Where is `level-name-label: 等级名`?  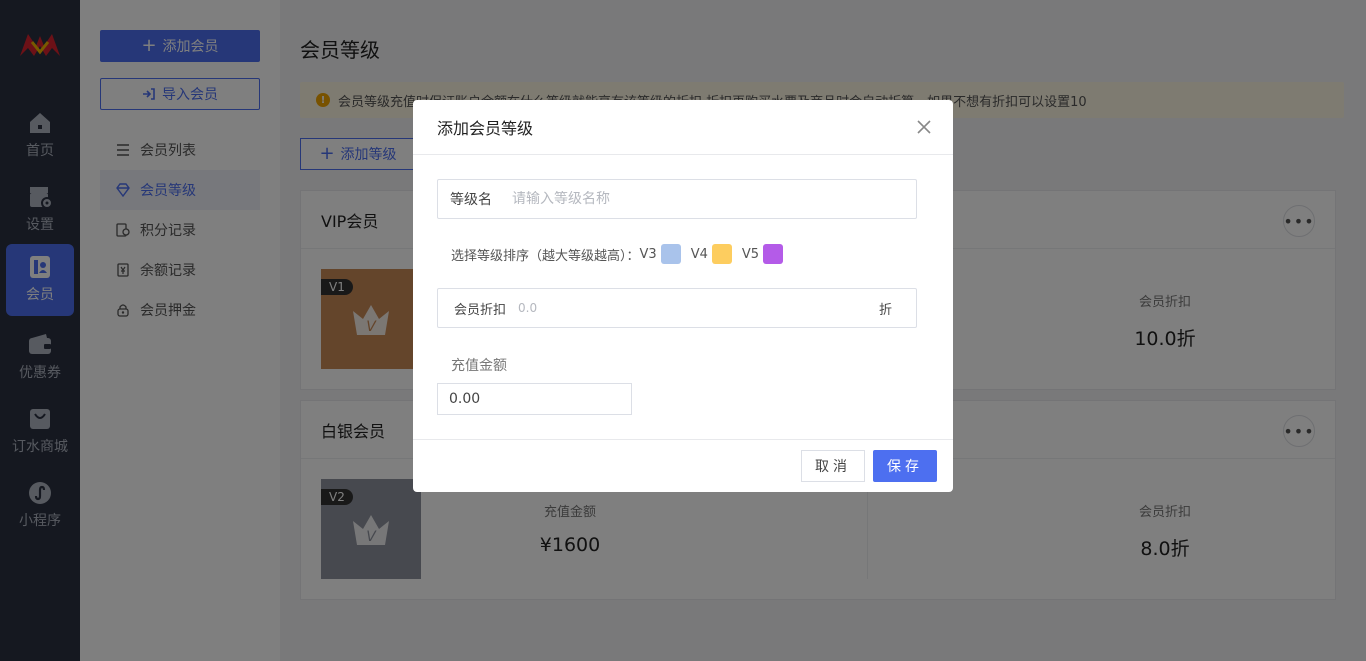
level-name-label: 等级名 is located at coordinates (471, 200).